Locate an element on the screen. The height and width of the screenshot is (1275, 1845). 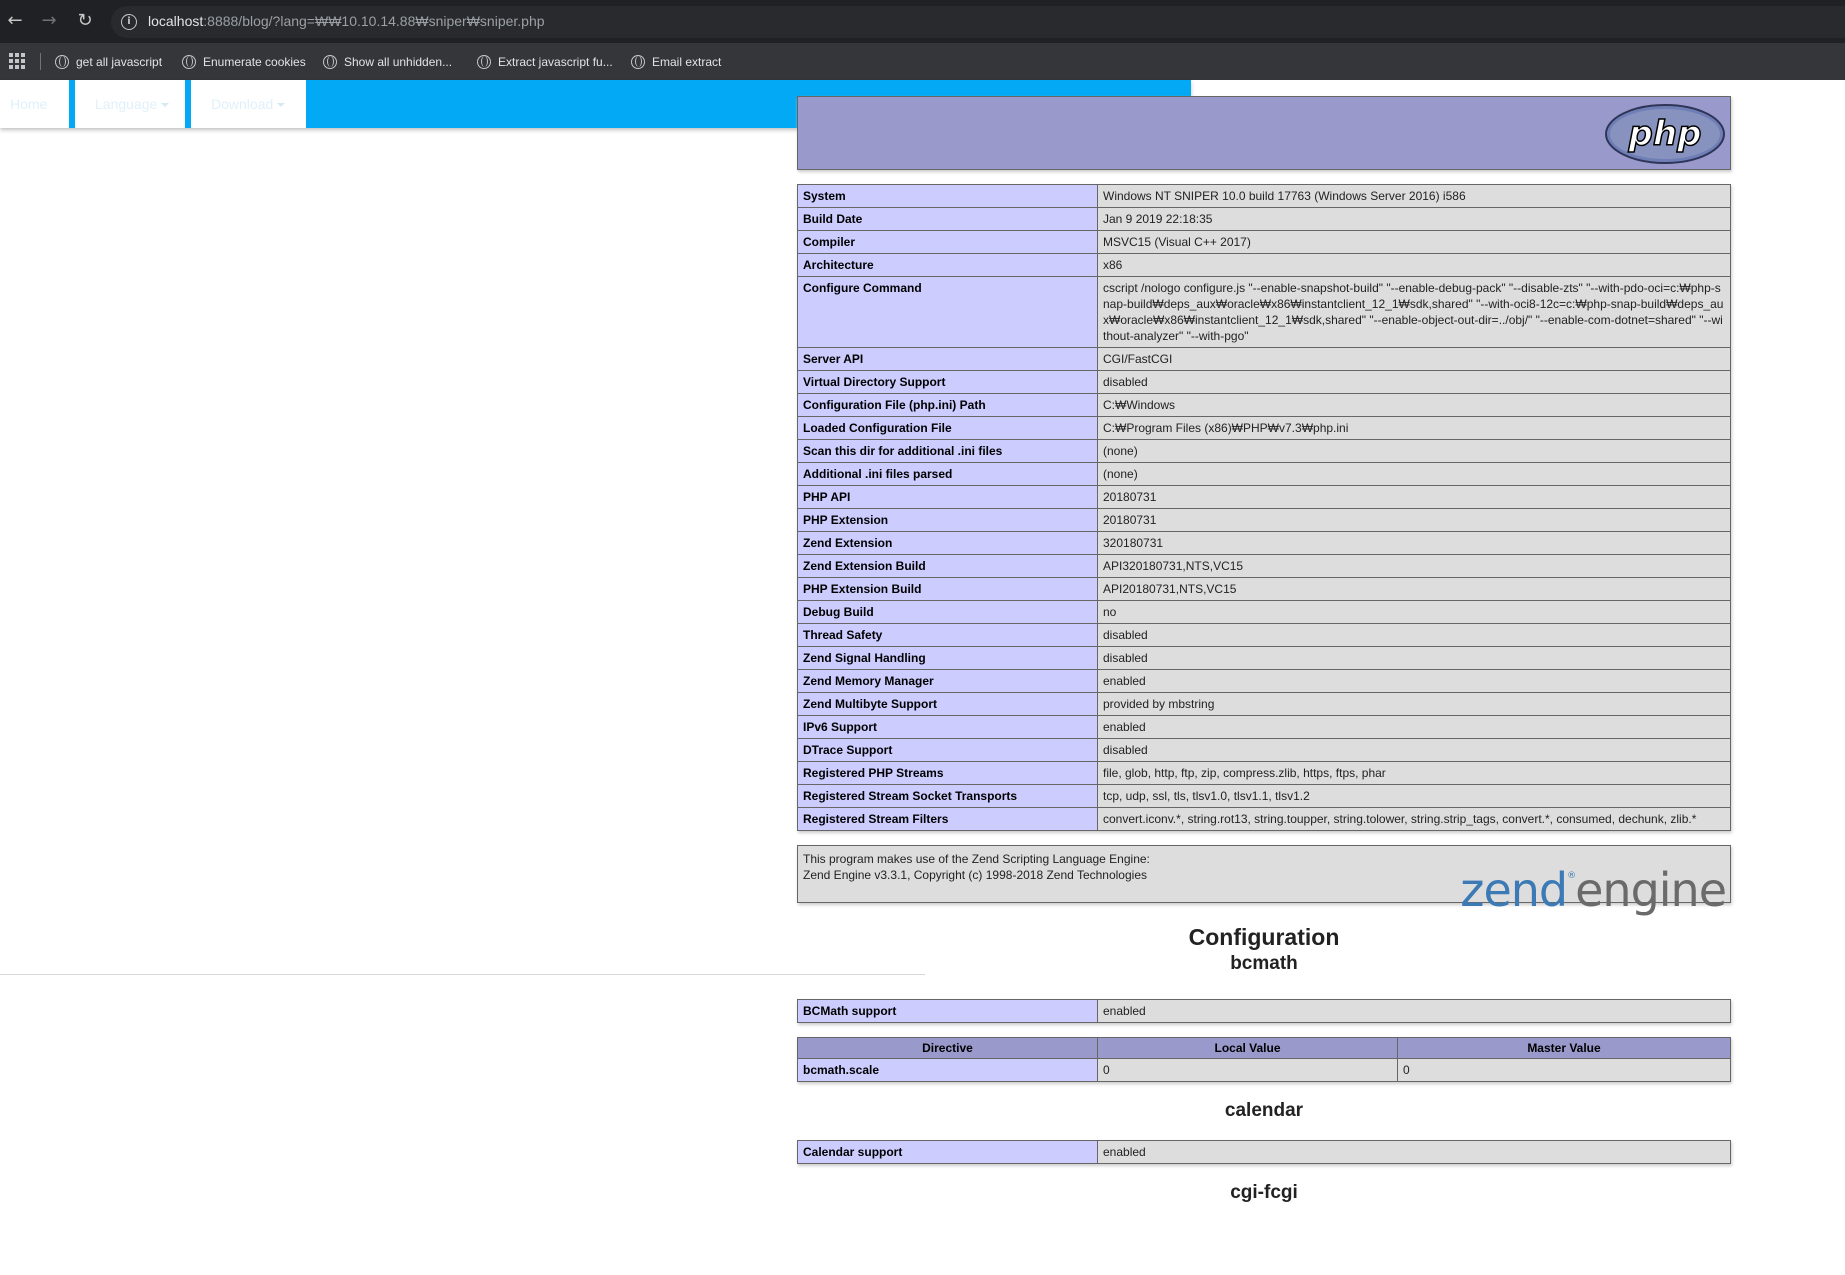
phpinfo-header: php is located at coordinates (1264, 133).